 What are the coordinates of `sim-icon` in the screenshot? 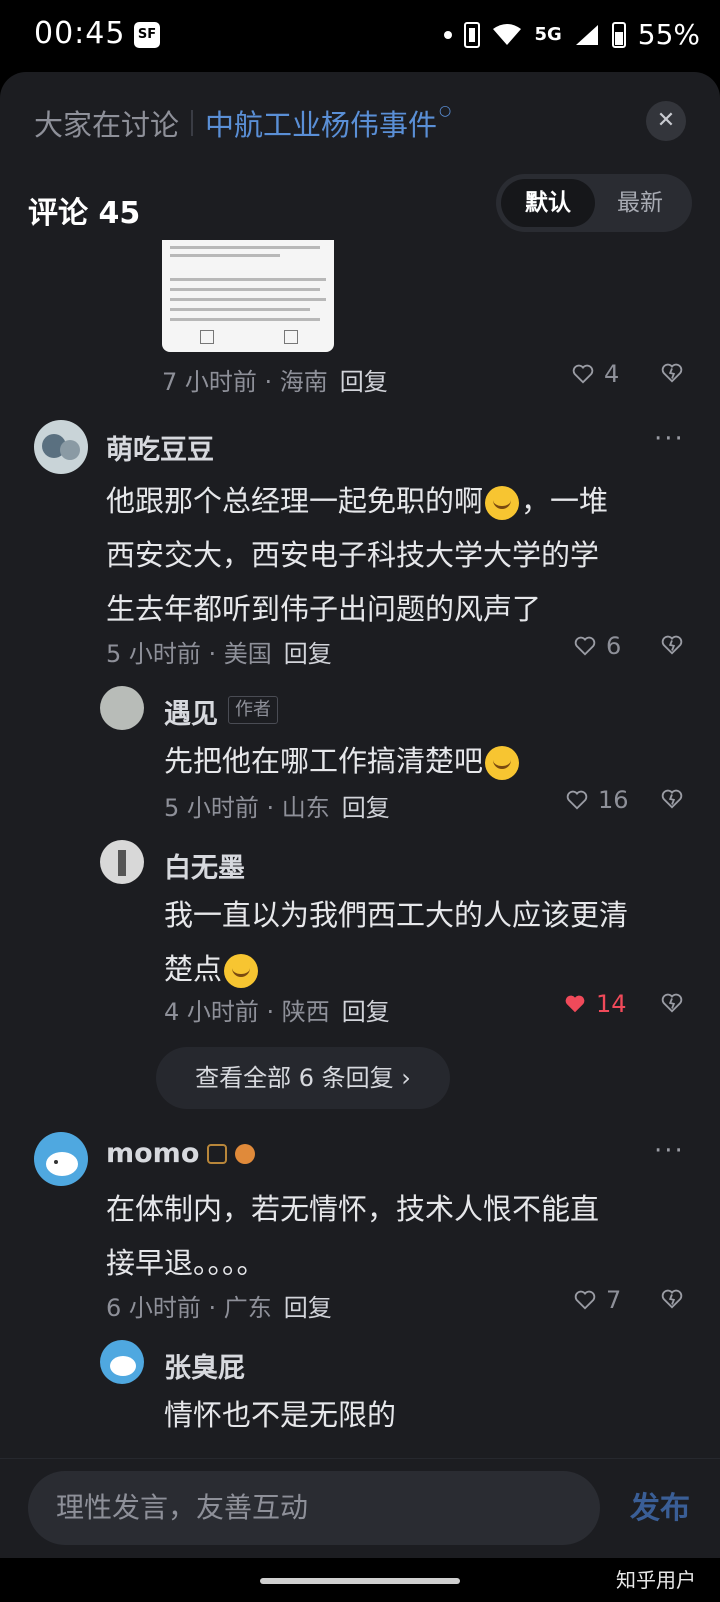 It's located at (472, 34).